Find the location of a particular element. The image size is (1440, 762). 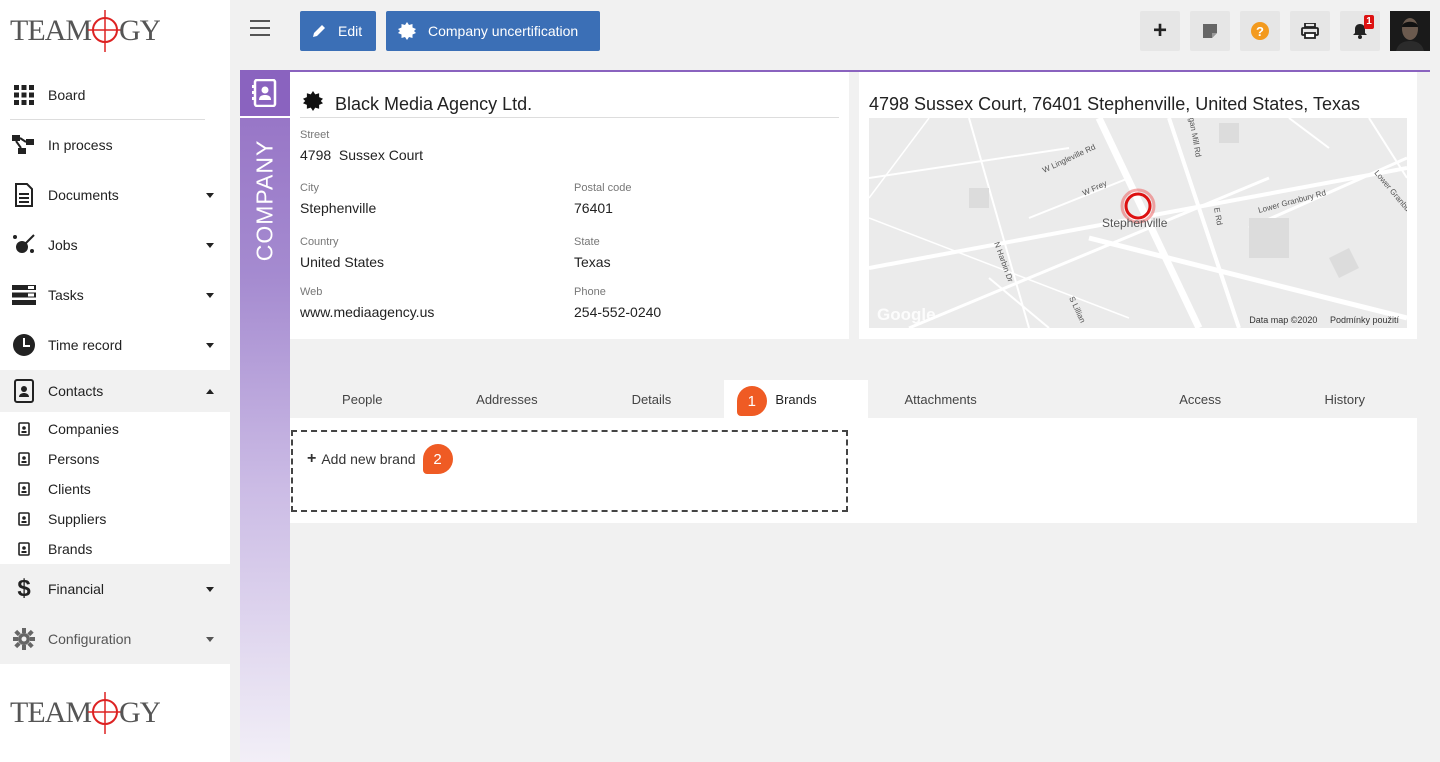

certified-badge-icon is located at coordinates (313, 103).